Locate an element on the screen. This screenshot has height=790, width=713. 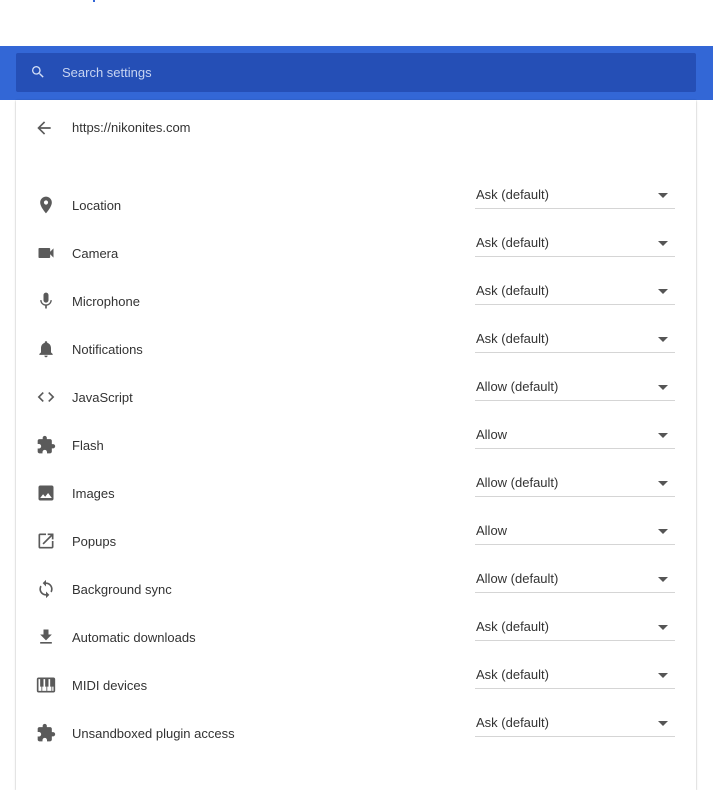
piano-icon is located at coordinates (46, 685).